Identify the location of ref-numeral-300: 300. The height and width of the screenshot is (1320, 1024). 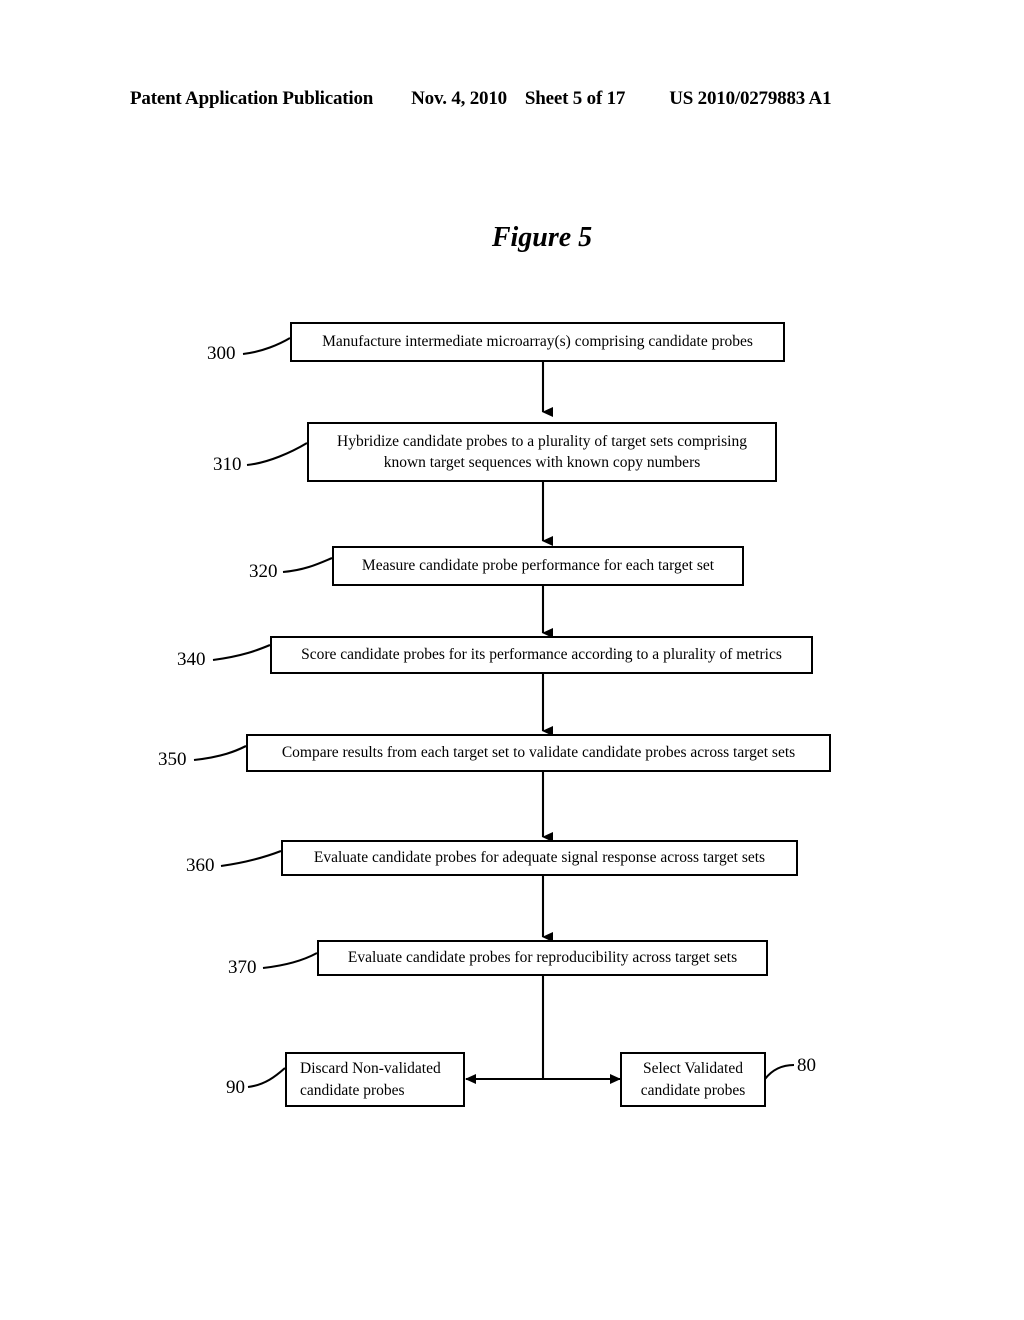
(221, 353).